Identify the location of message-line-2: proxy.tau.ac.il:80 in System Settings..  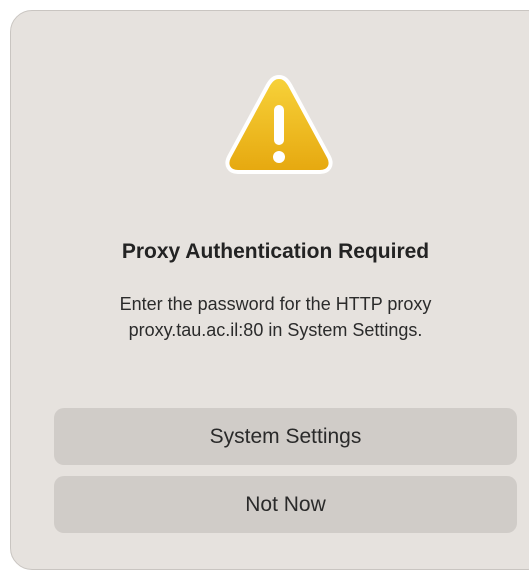
(275, 330).